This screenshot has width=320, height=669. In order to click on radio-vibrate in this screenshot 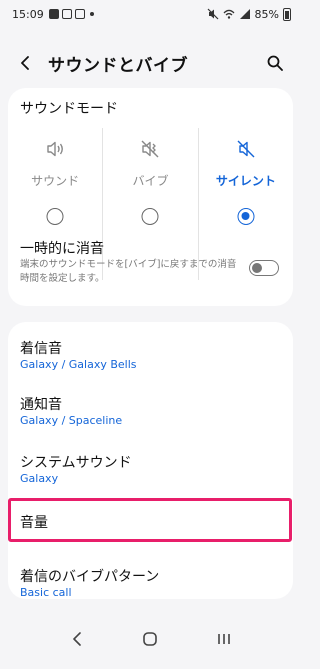, I will do `click(150, 216)`.